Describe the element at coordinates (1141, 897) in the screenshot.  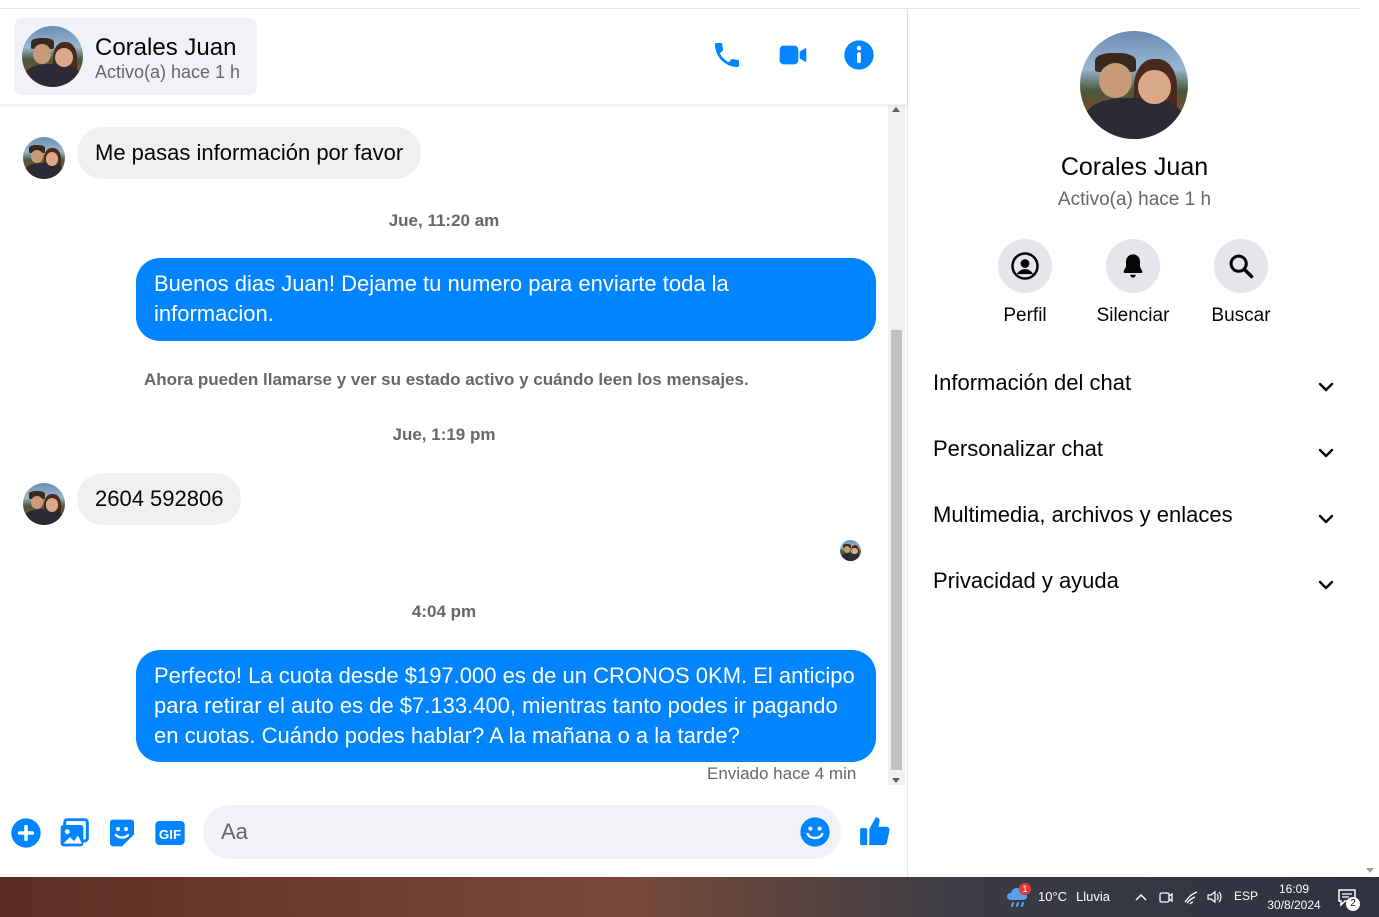
I see `chevron-up-icon` at that location.